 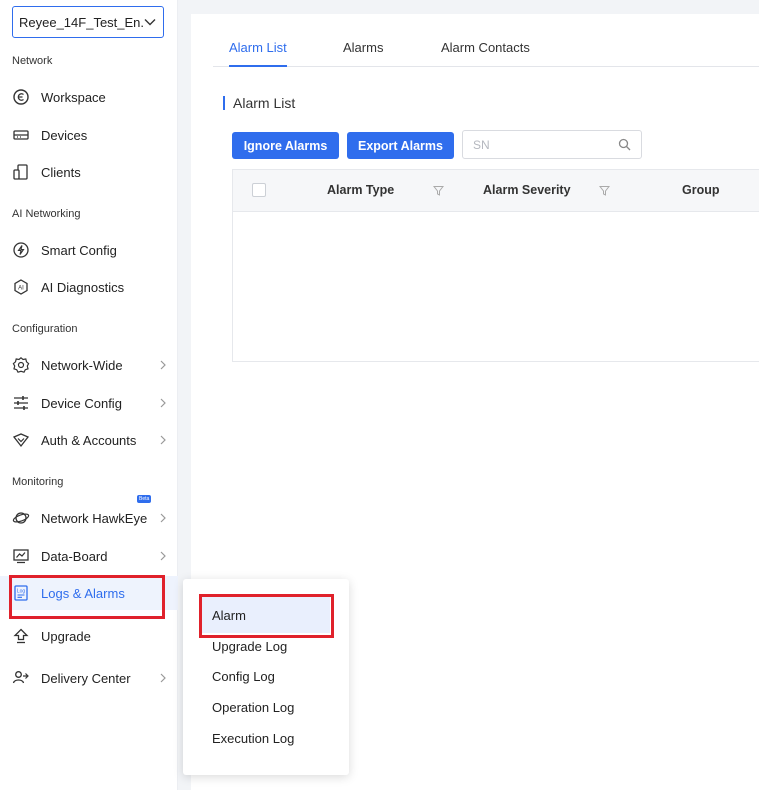 What do you see at coordinates (87, 597) in the screenshot?
I see `highlight-box-logs` at bounding box center [87, 597].